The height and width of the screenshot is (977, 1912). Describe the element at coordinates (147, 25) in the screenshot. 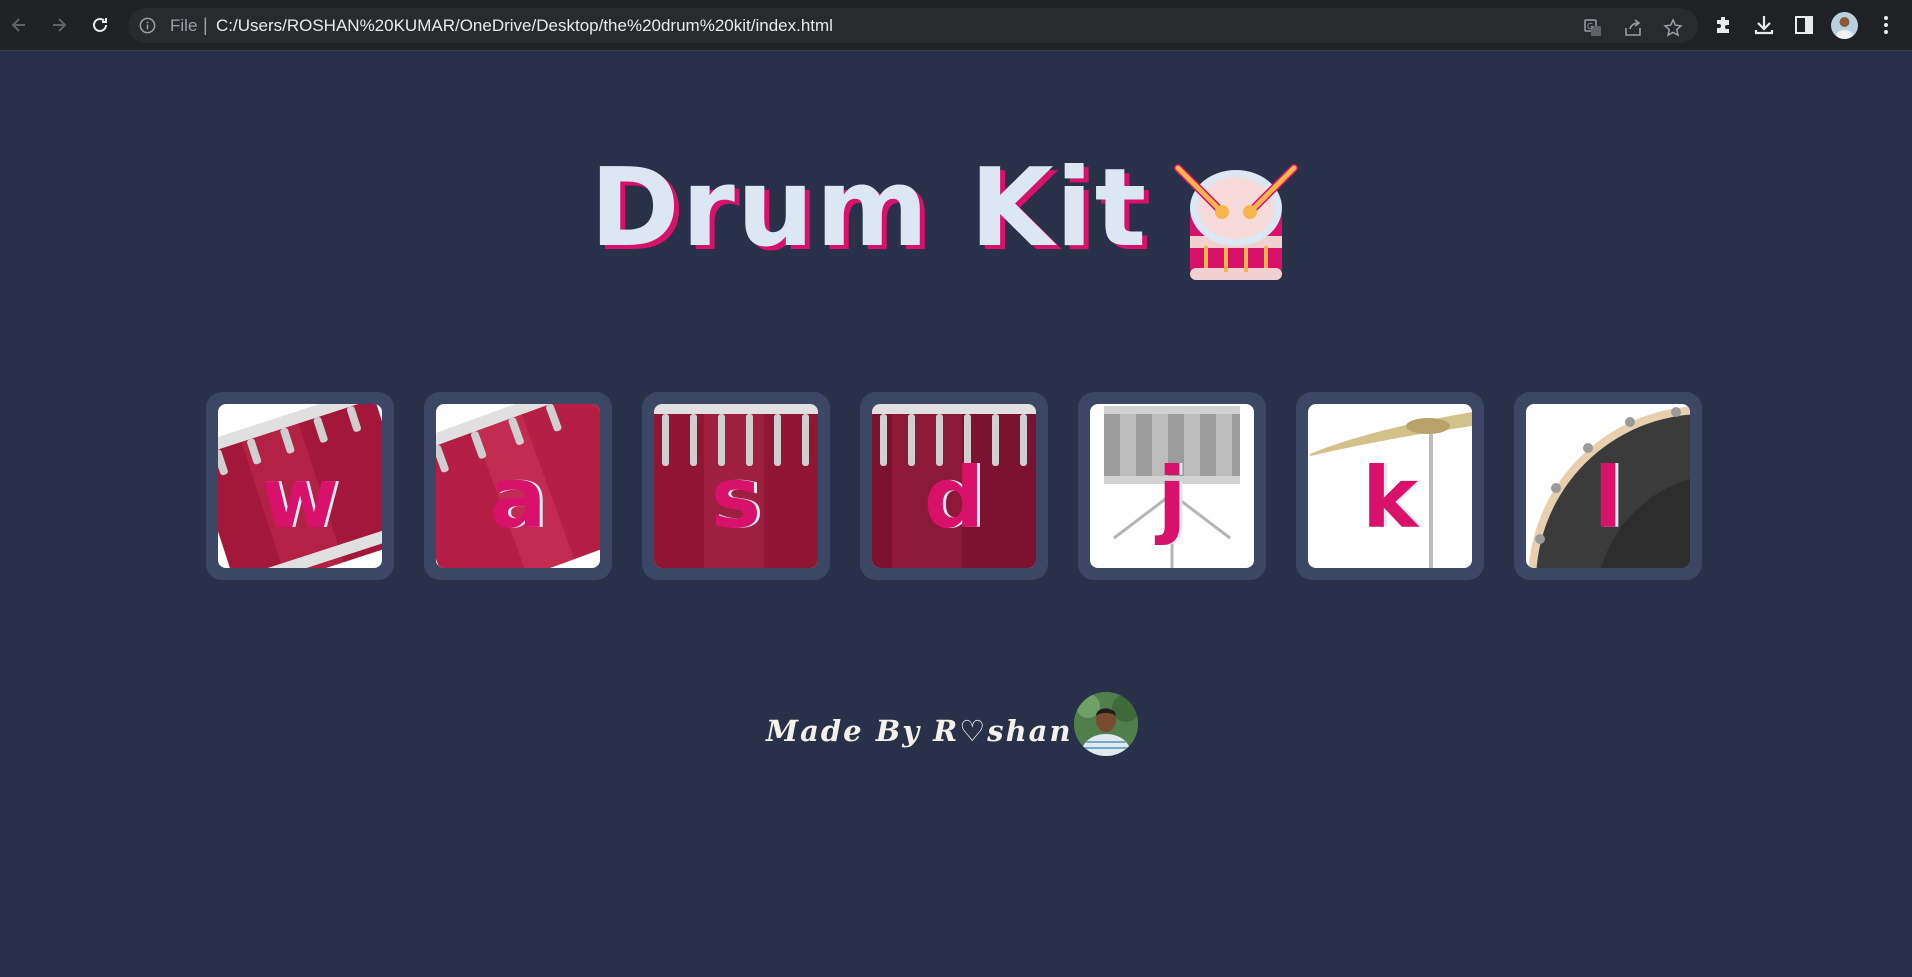

I see `info-icon` at that location.